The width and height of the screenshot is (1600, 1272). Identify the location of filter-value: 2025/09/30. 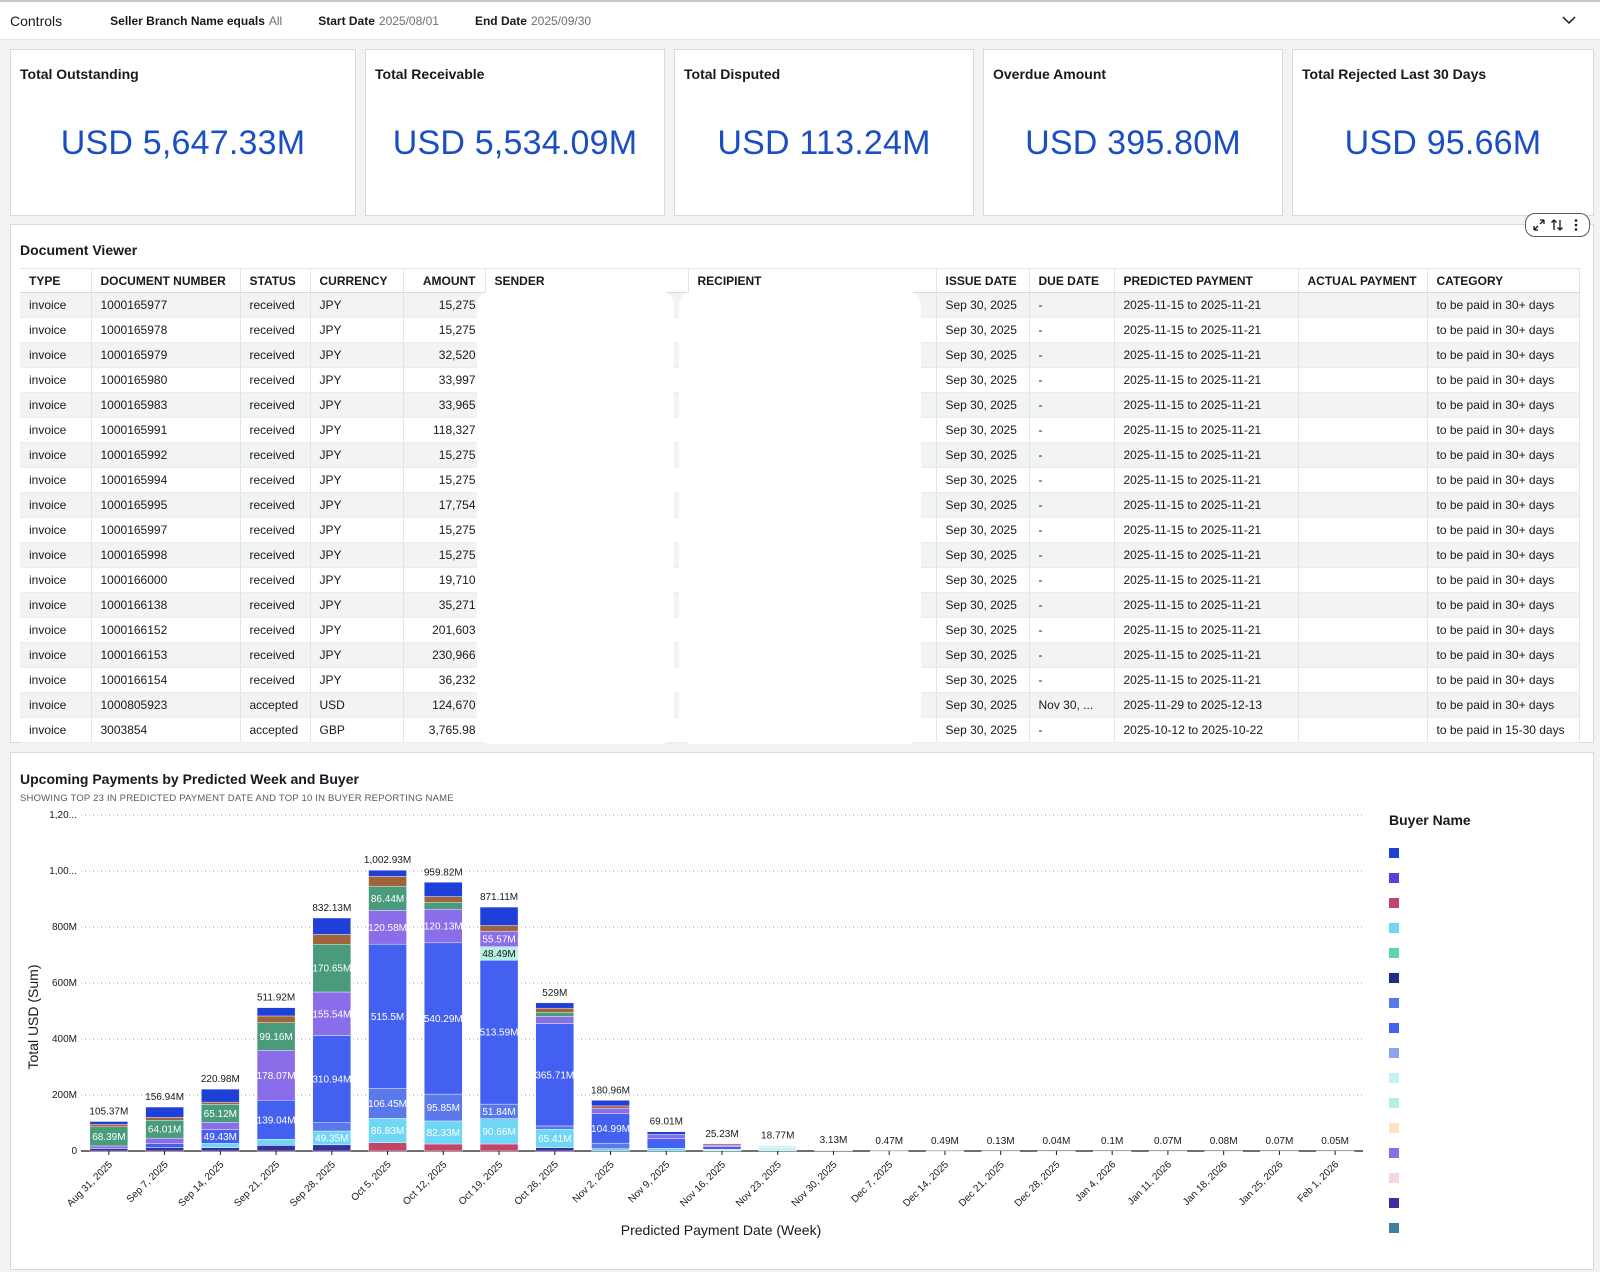
(561, 20).